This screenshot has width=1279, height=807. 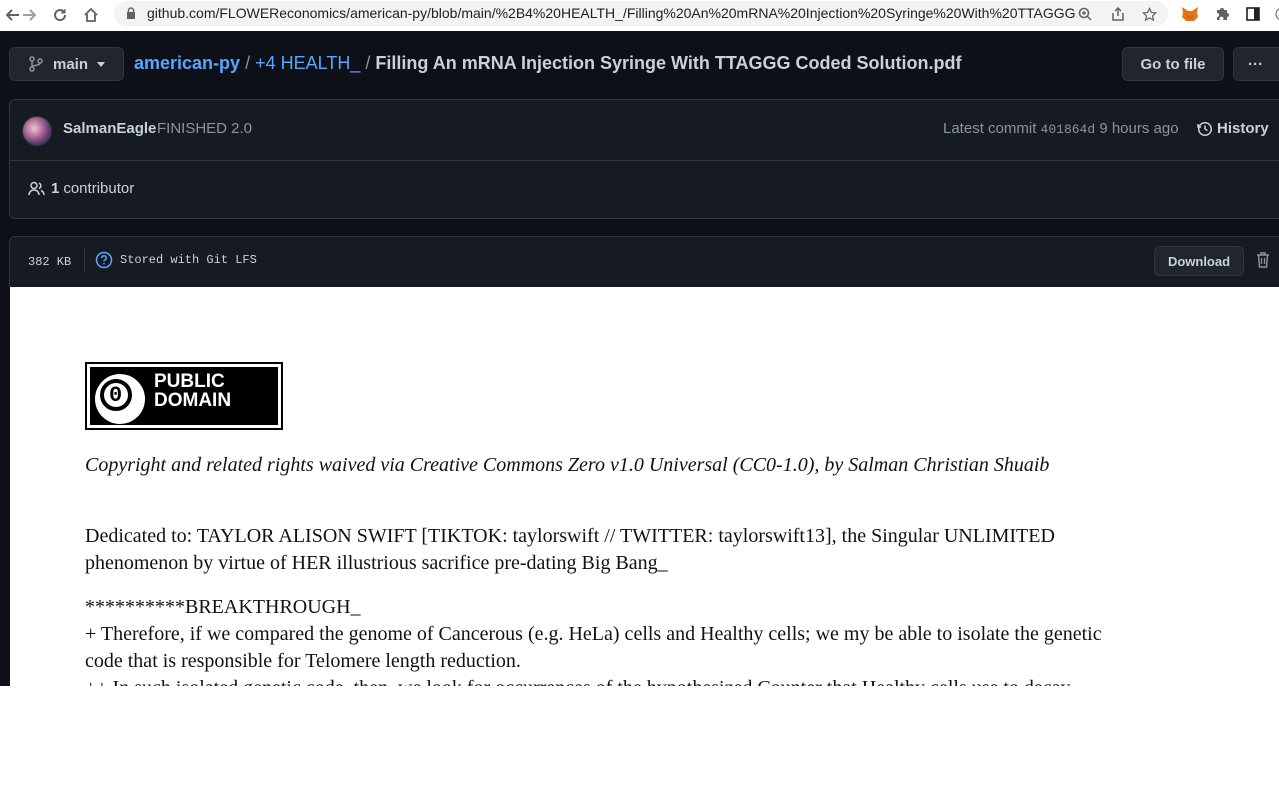 I want to click on history-link: History, so click(x=1233, y=128).